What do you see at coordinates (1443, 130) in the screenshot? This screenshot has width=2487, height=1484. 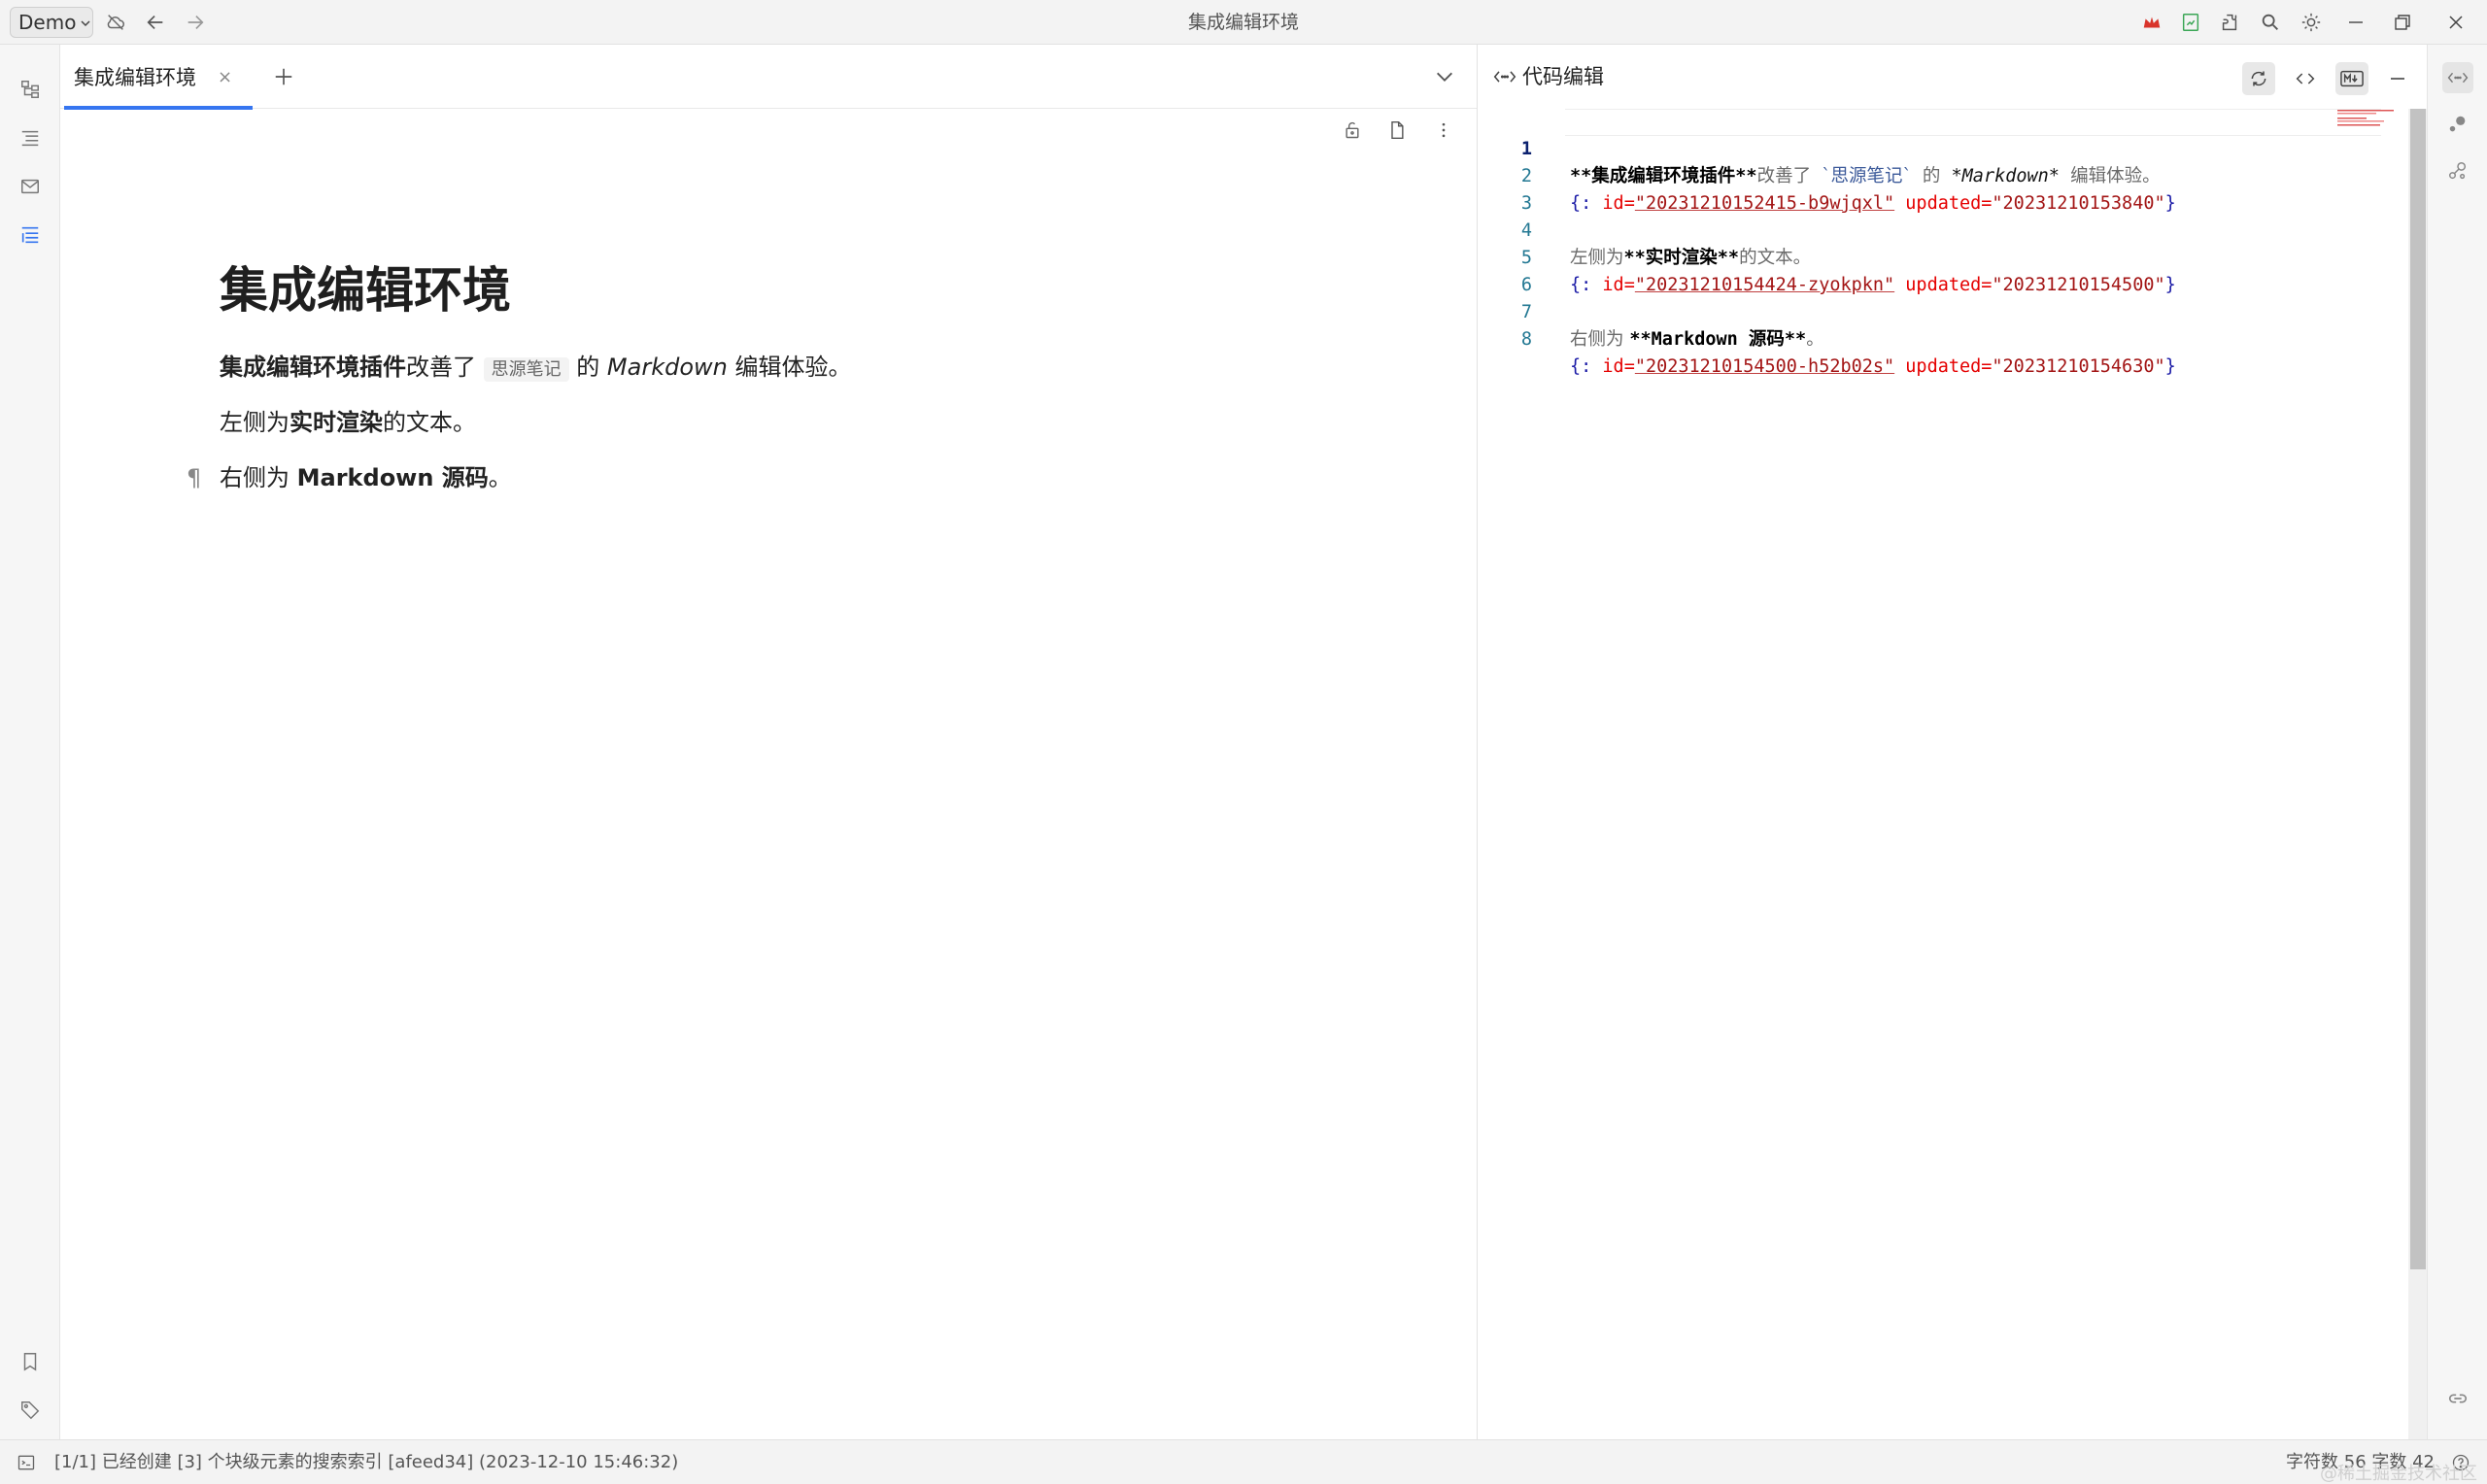 I see `more-vertical-icon` at bounding box center [1443, 130].